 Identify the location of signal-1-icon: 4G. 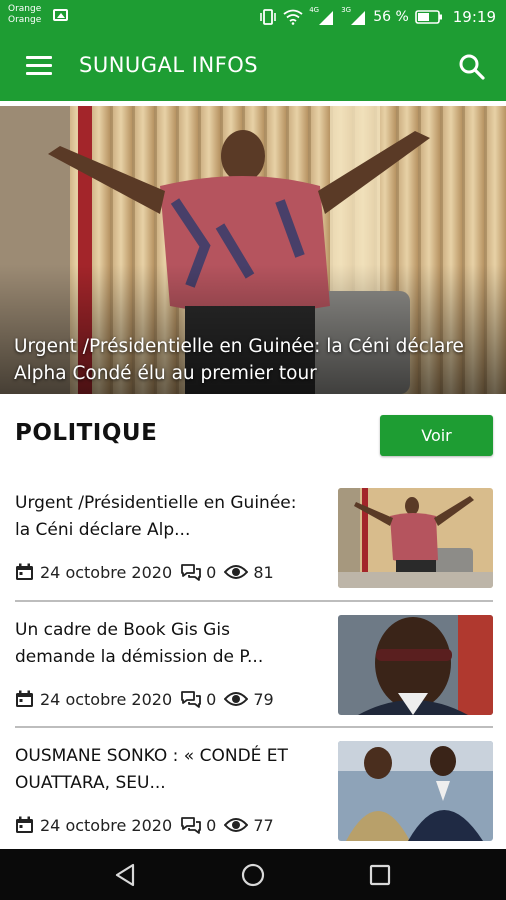
(322, 16).